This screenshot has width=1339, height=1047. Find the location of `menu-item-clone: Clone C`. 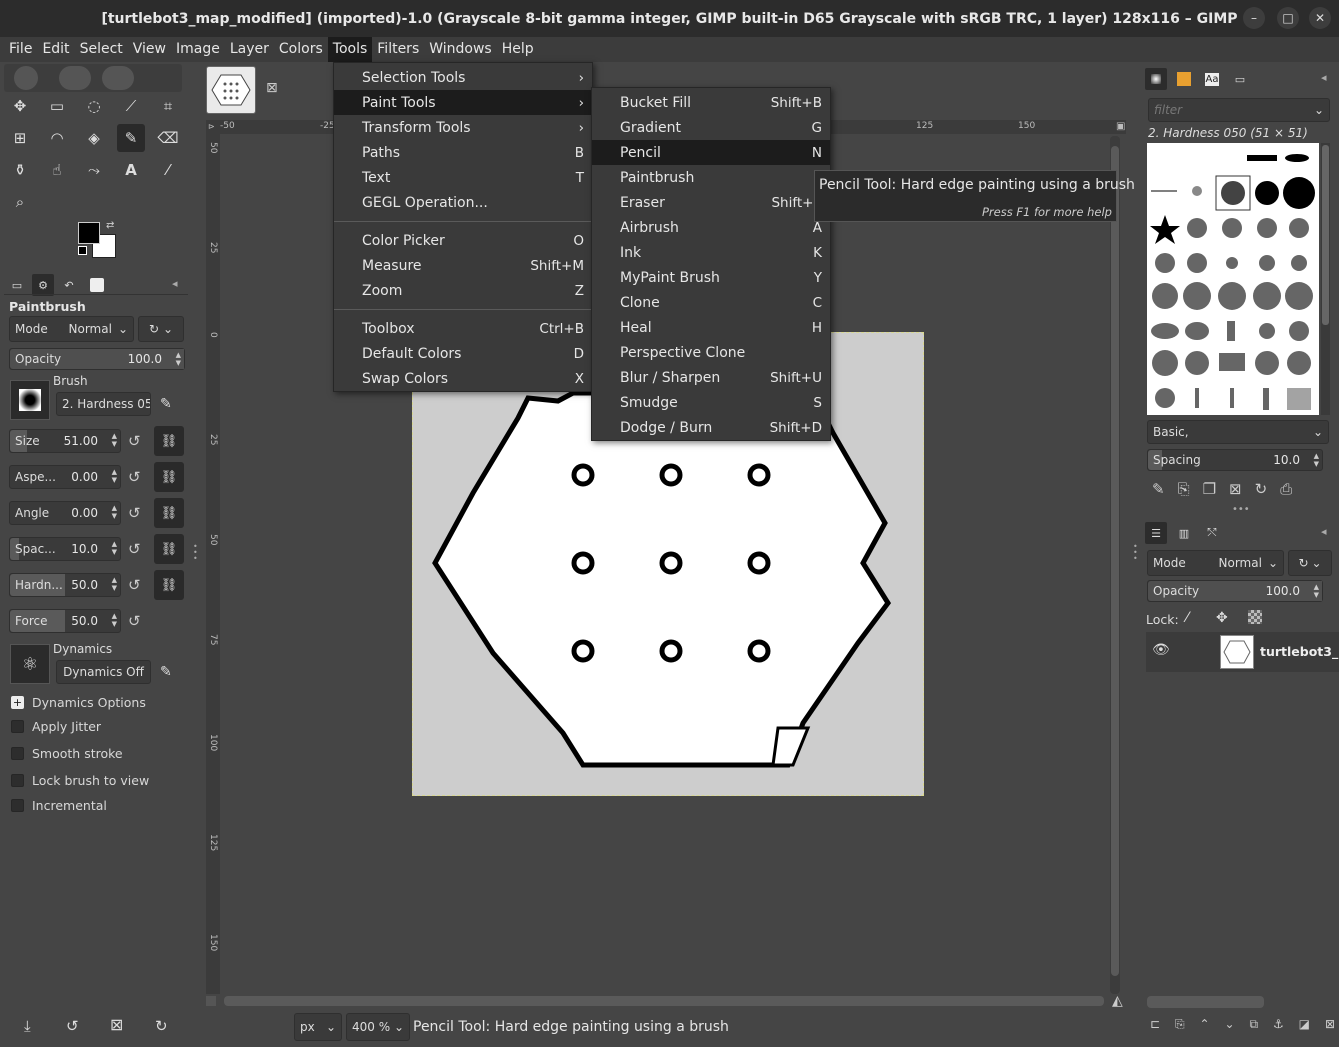

menu-item-clone: Clone C is located at coordinates (711, 302).